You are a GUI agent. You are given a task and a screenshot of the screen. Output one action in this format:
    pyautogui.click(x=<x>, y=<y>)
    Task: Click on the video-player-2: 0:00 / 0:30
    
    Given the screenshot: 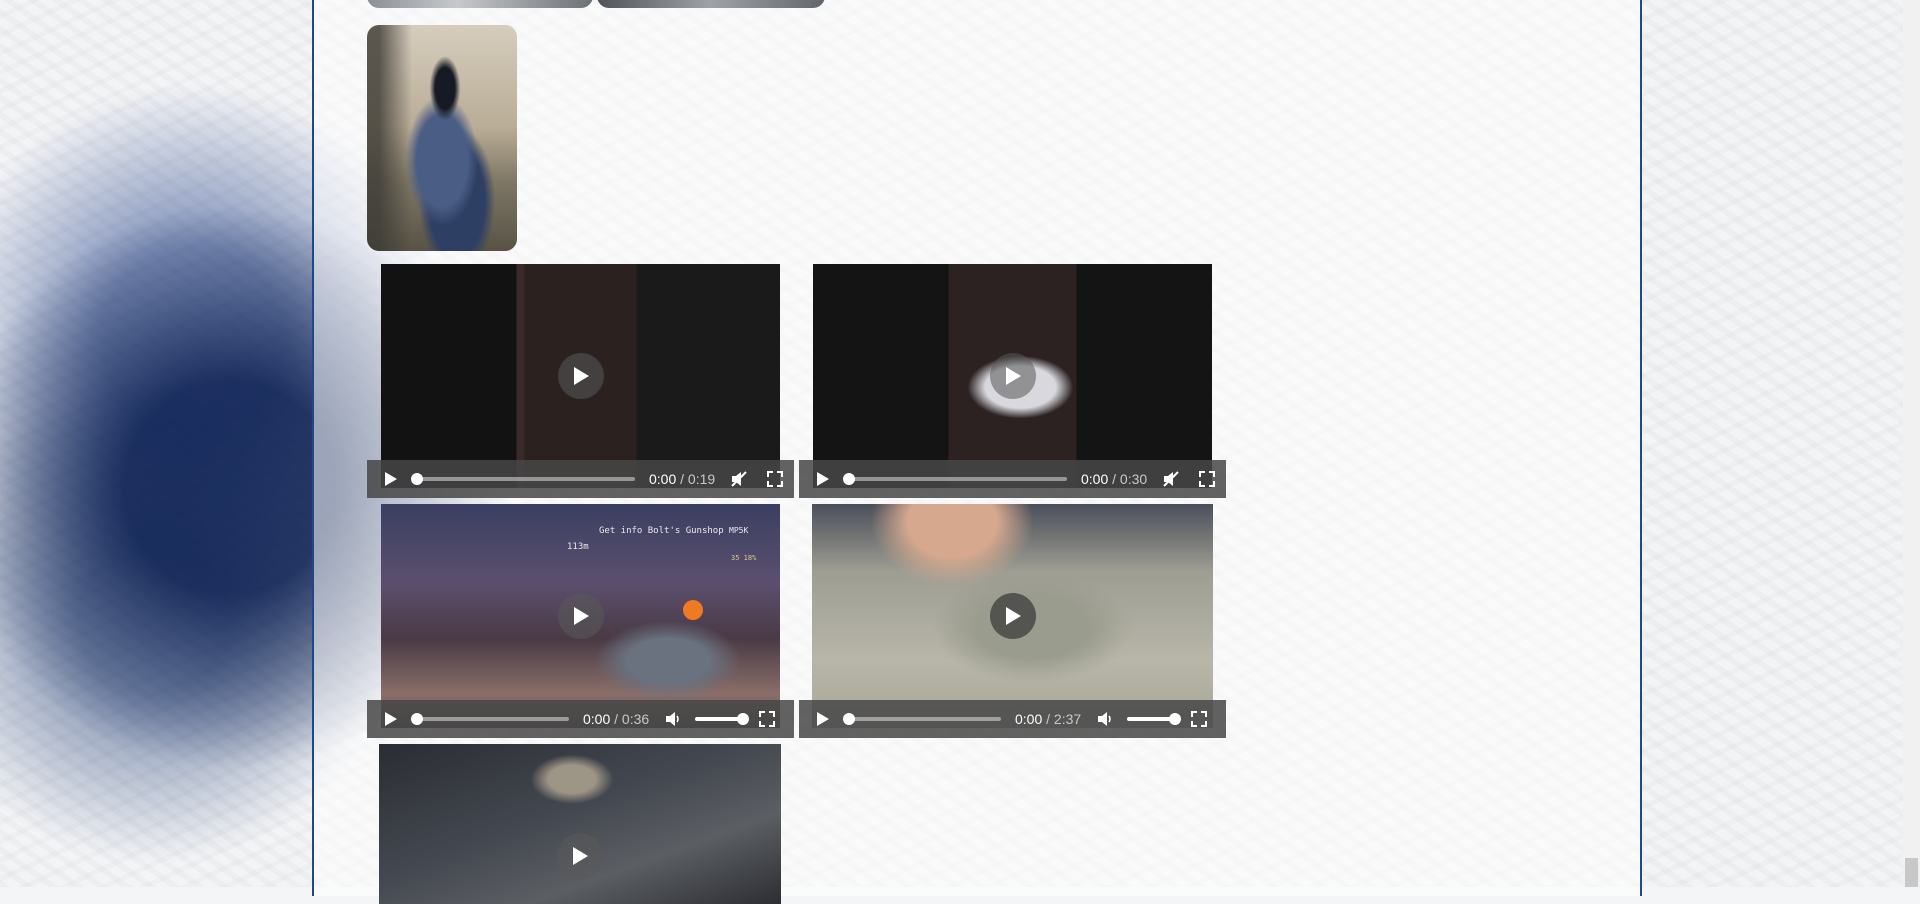 What is the action you would take?
    pyautogui.click(x=1012, y=381)
    